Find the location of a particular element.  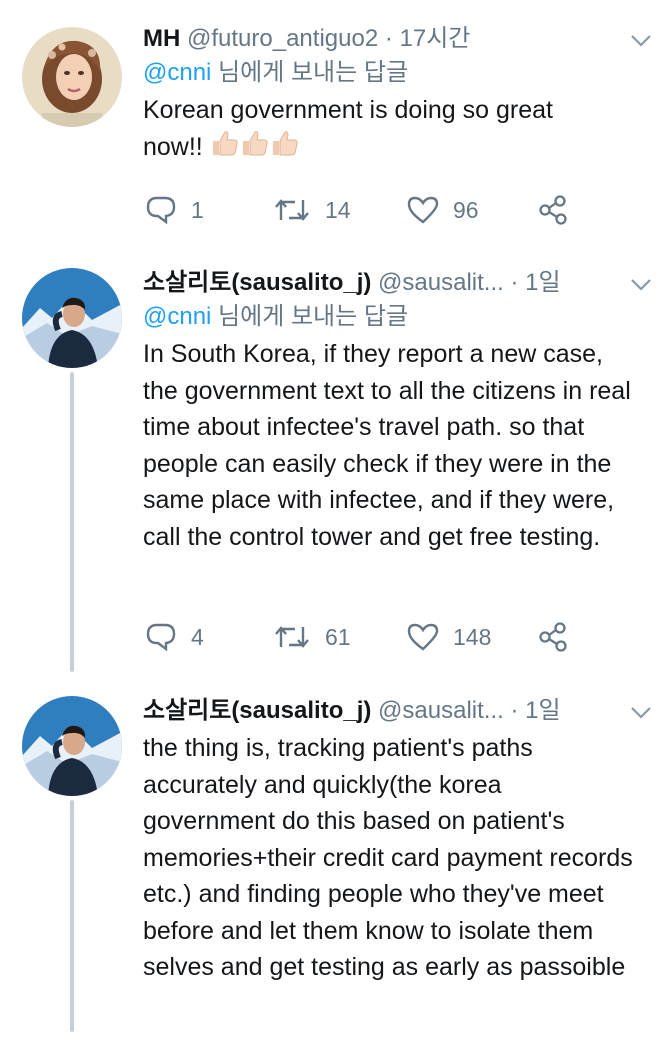

tweet-actions: 4 61 148 is located at coordinates (383, 637).